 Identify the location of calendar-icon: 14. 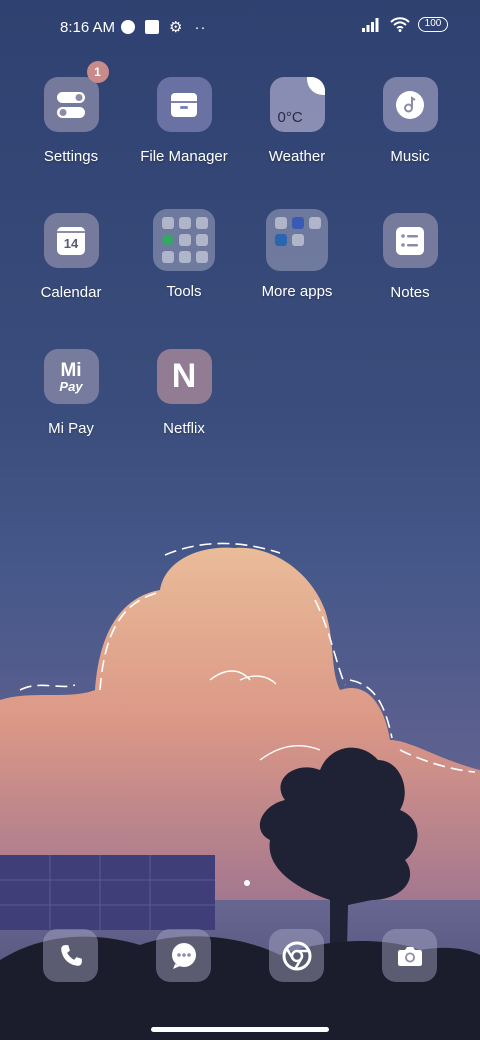
(71, 240).